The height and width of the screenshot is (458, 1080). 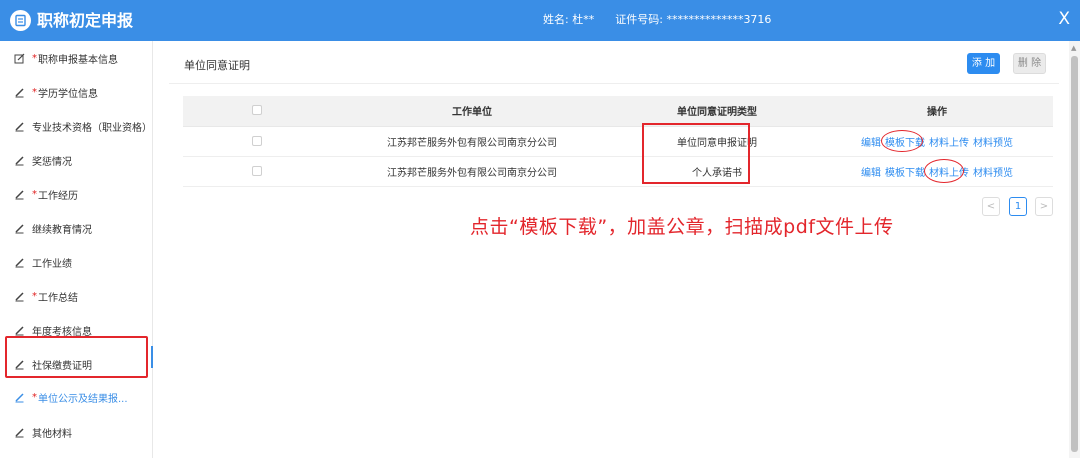 I want to click on table-row: 江苏邦芒服务外包有限公司南京分公司 个人承诺书 编辑 模板下载 材料上传 材料预览, so click(x=618, y=171).